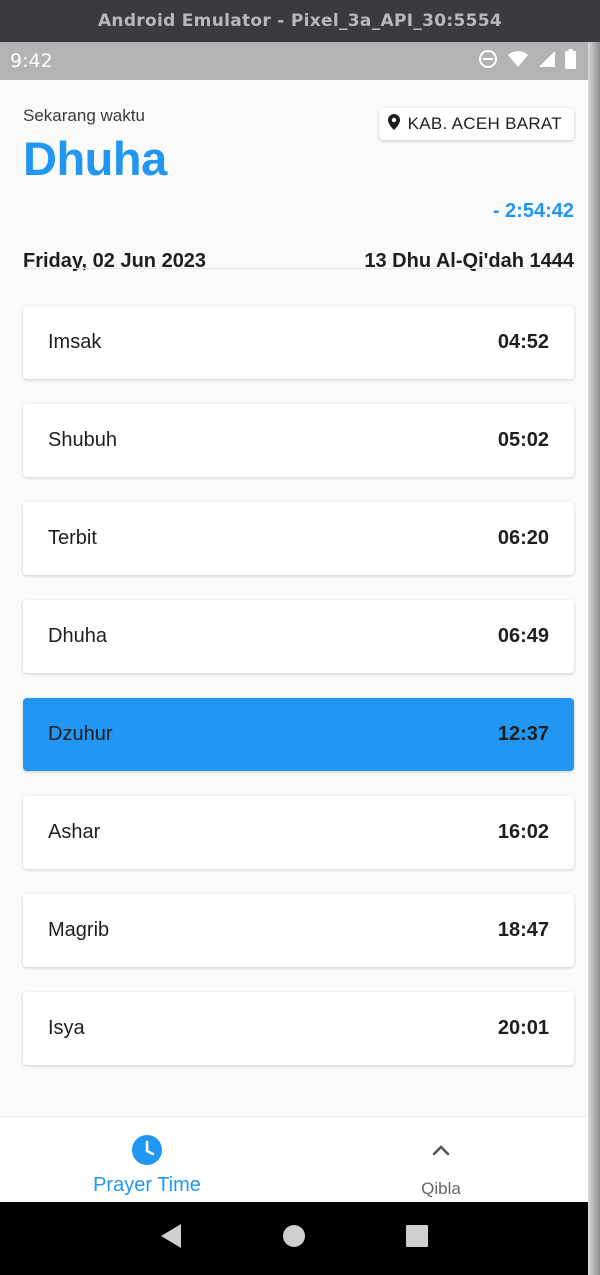  What do you see at coordinates (523, 832) in the screenshot?
I see `prayer-time: 16:02` at bounding box center [523, 832].